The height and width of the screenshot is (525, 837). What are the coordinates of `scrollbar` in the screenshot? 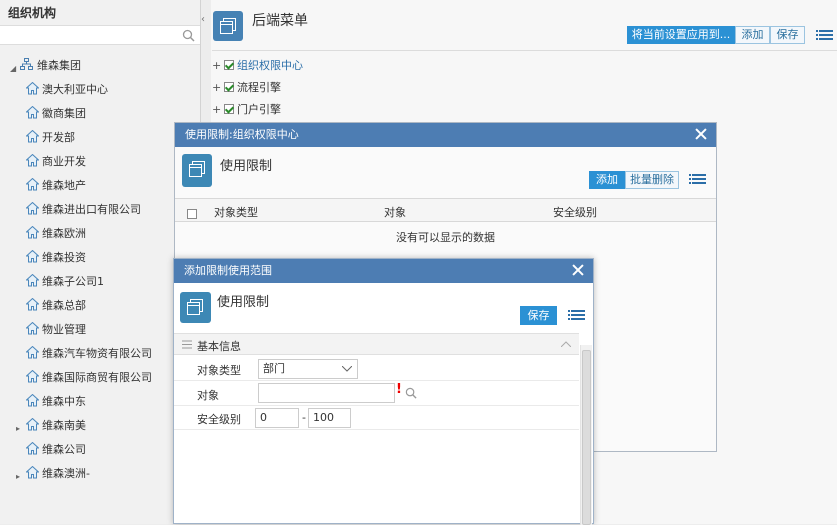 It's located at (586, 435).